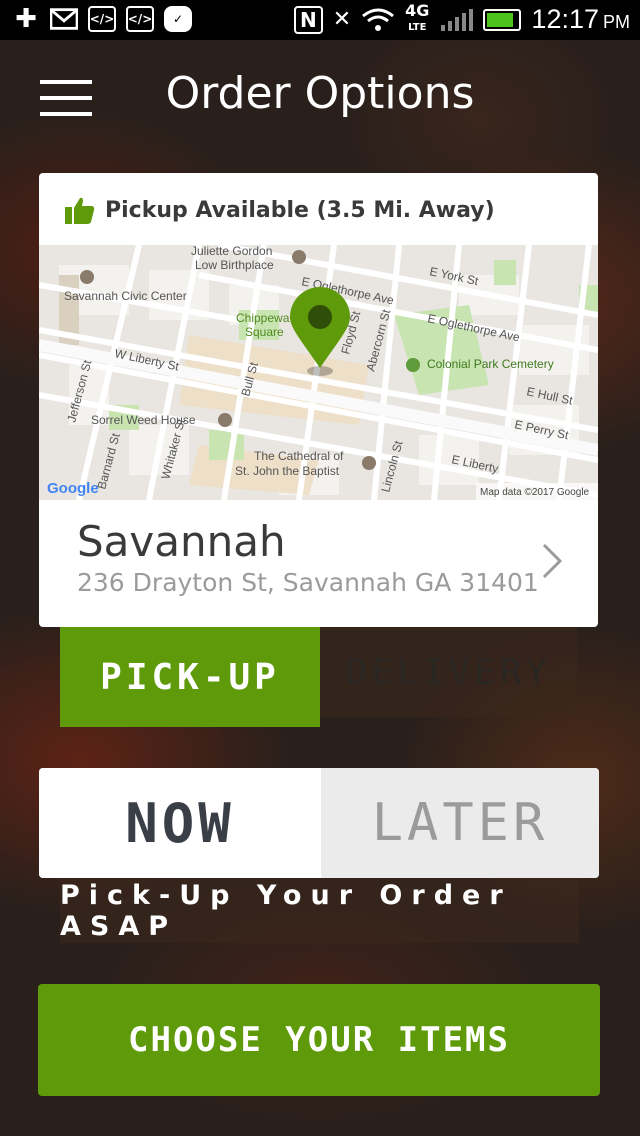  I want to click on availability-text: Pickup Available (3.5 Mi. Away), so click(300, 210).